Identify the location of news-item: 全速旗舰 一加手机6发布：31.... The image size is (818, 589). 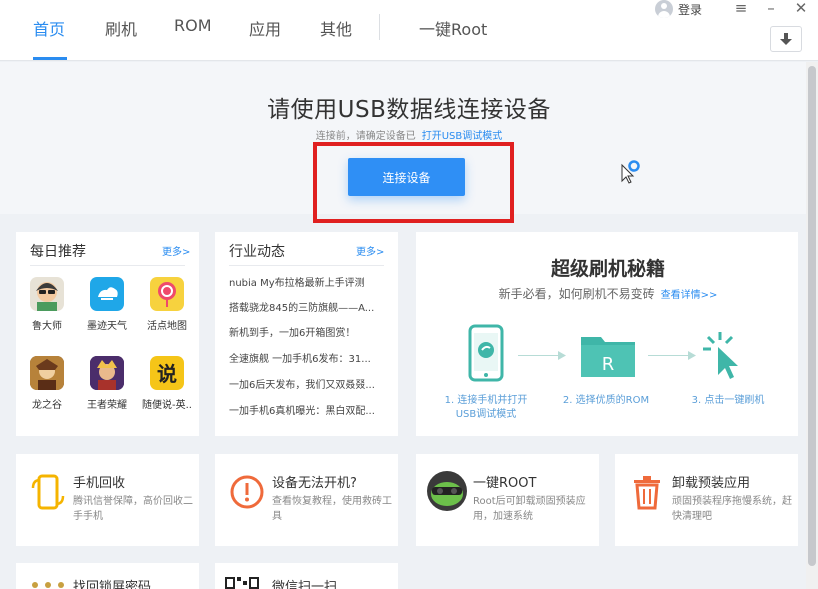
(304, 357).